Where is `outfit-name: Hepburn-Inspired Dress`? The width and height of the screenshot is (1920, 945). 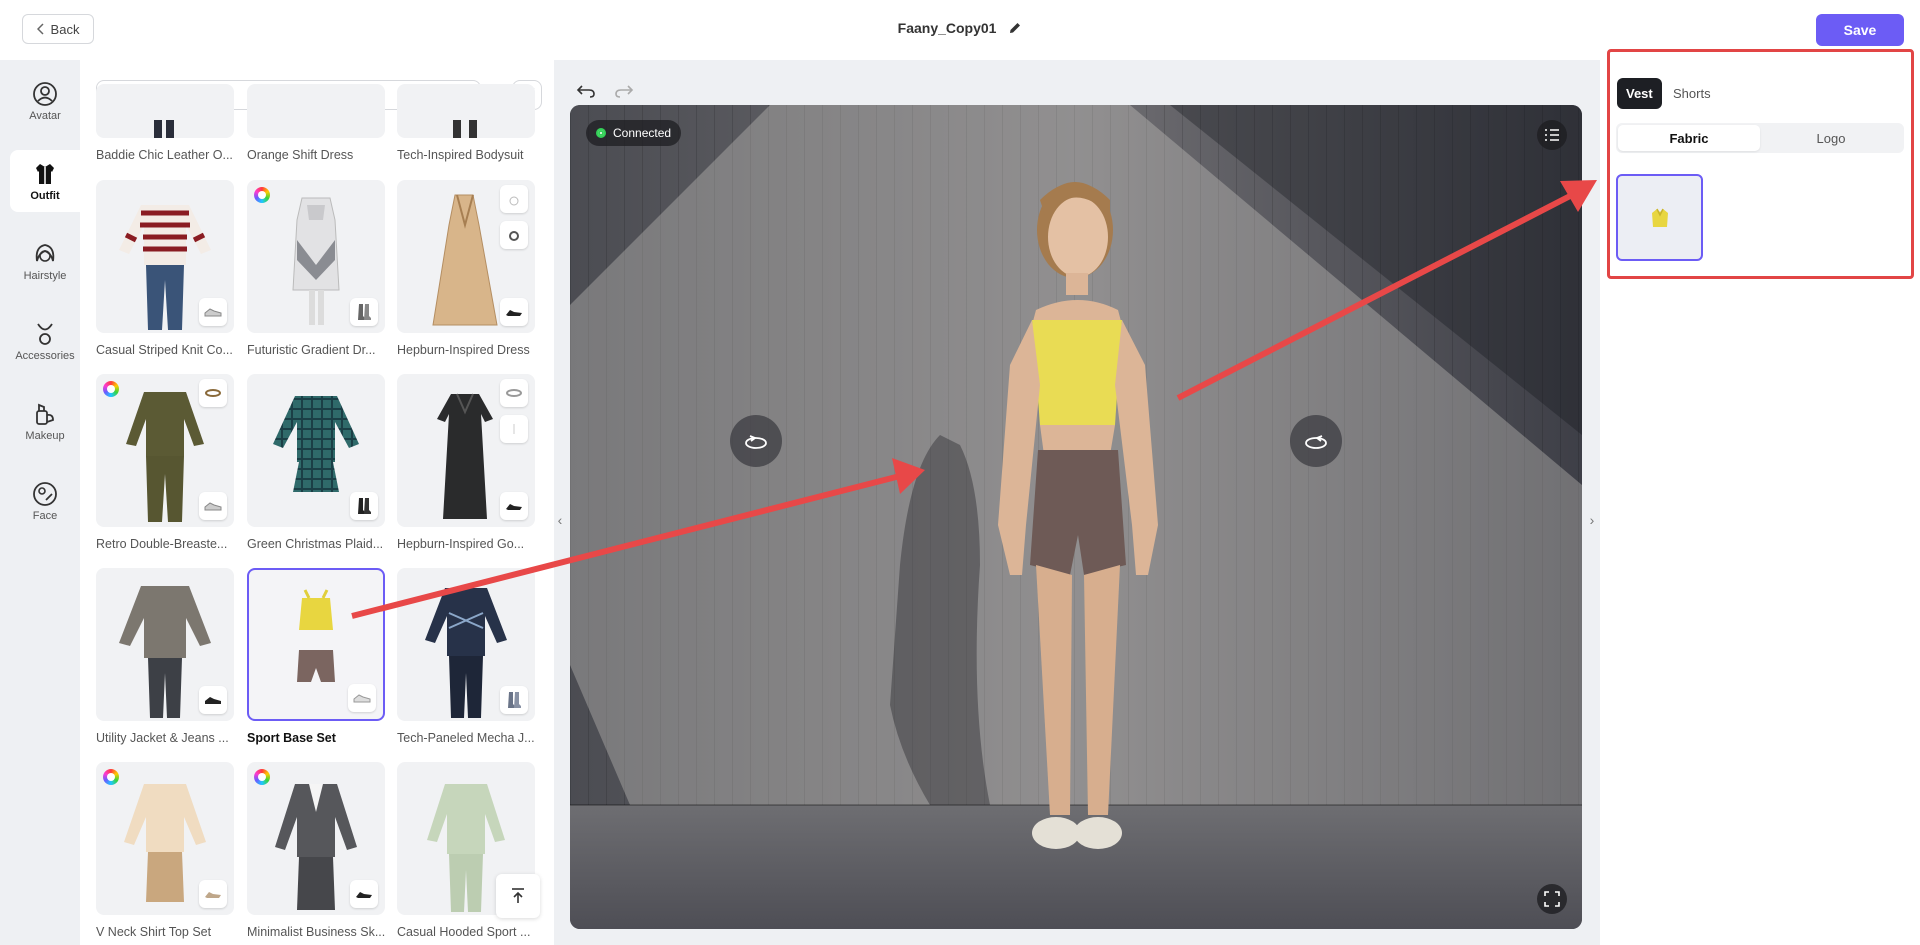 outfit-name: Hepburn-Inspired Dress is located at coordinates (463, 350).